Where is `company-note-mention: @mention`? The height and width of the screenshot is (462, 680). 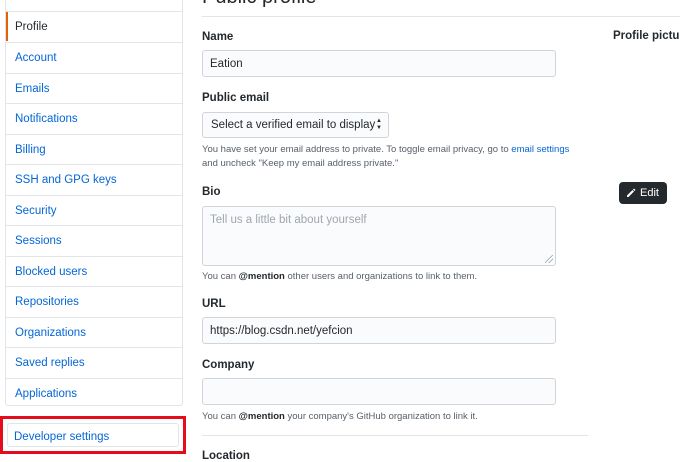
company-note-mention: @mention is located at coordinates (261, 416).